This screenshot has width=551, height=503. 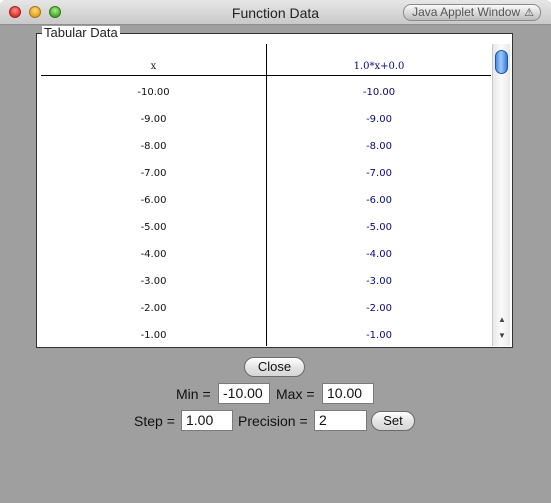 What do you see at coordinates (193, 394) in the screenshot?
I see `min-label: Min =` at bounding box center [193, 394].